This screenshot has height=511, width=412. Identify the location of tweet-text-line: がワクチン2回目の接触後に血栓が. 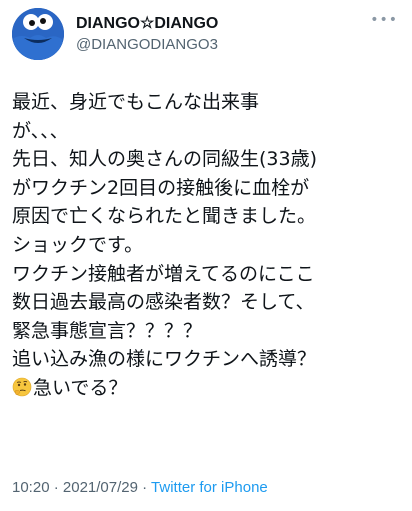
(161, 187).